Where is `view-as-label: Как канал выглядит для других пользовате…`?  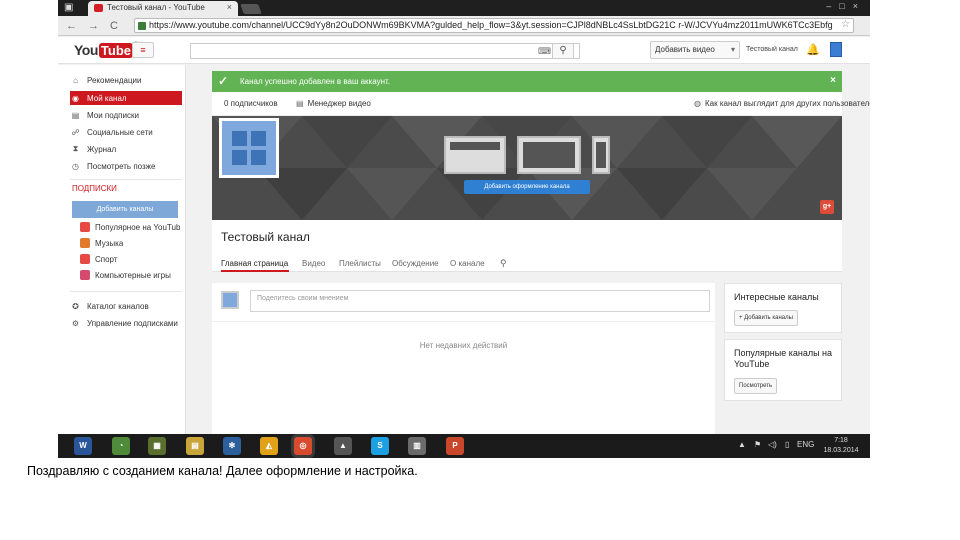
view-as-label: Как канал выглядит для других пользовате… is located at coordinates (787, 103).